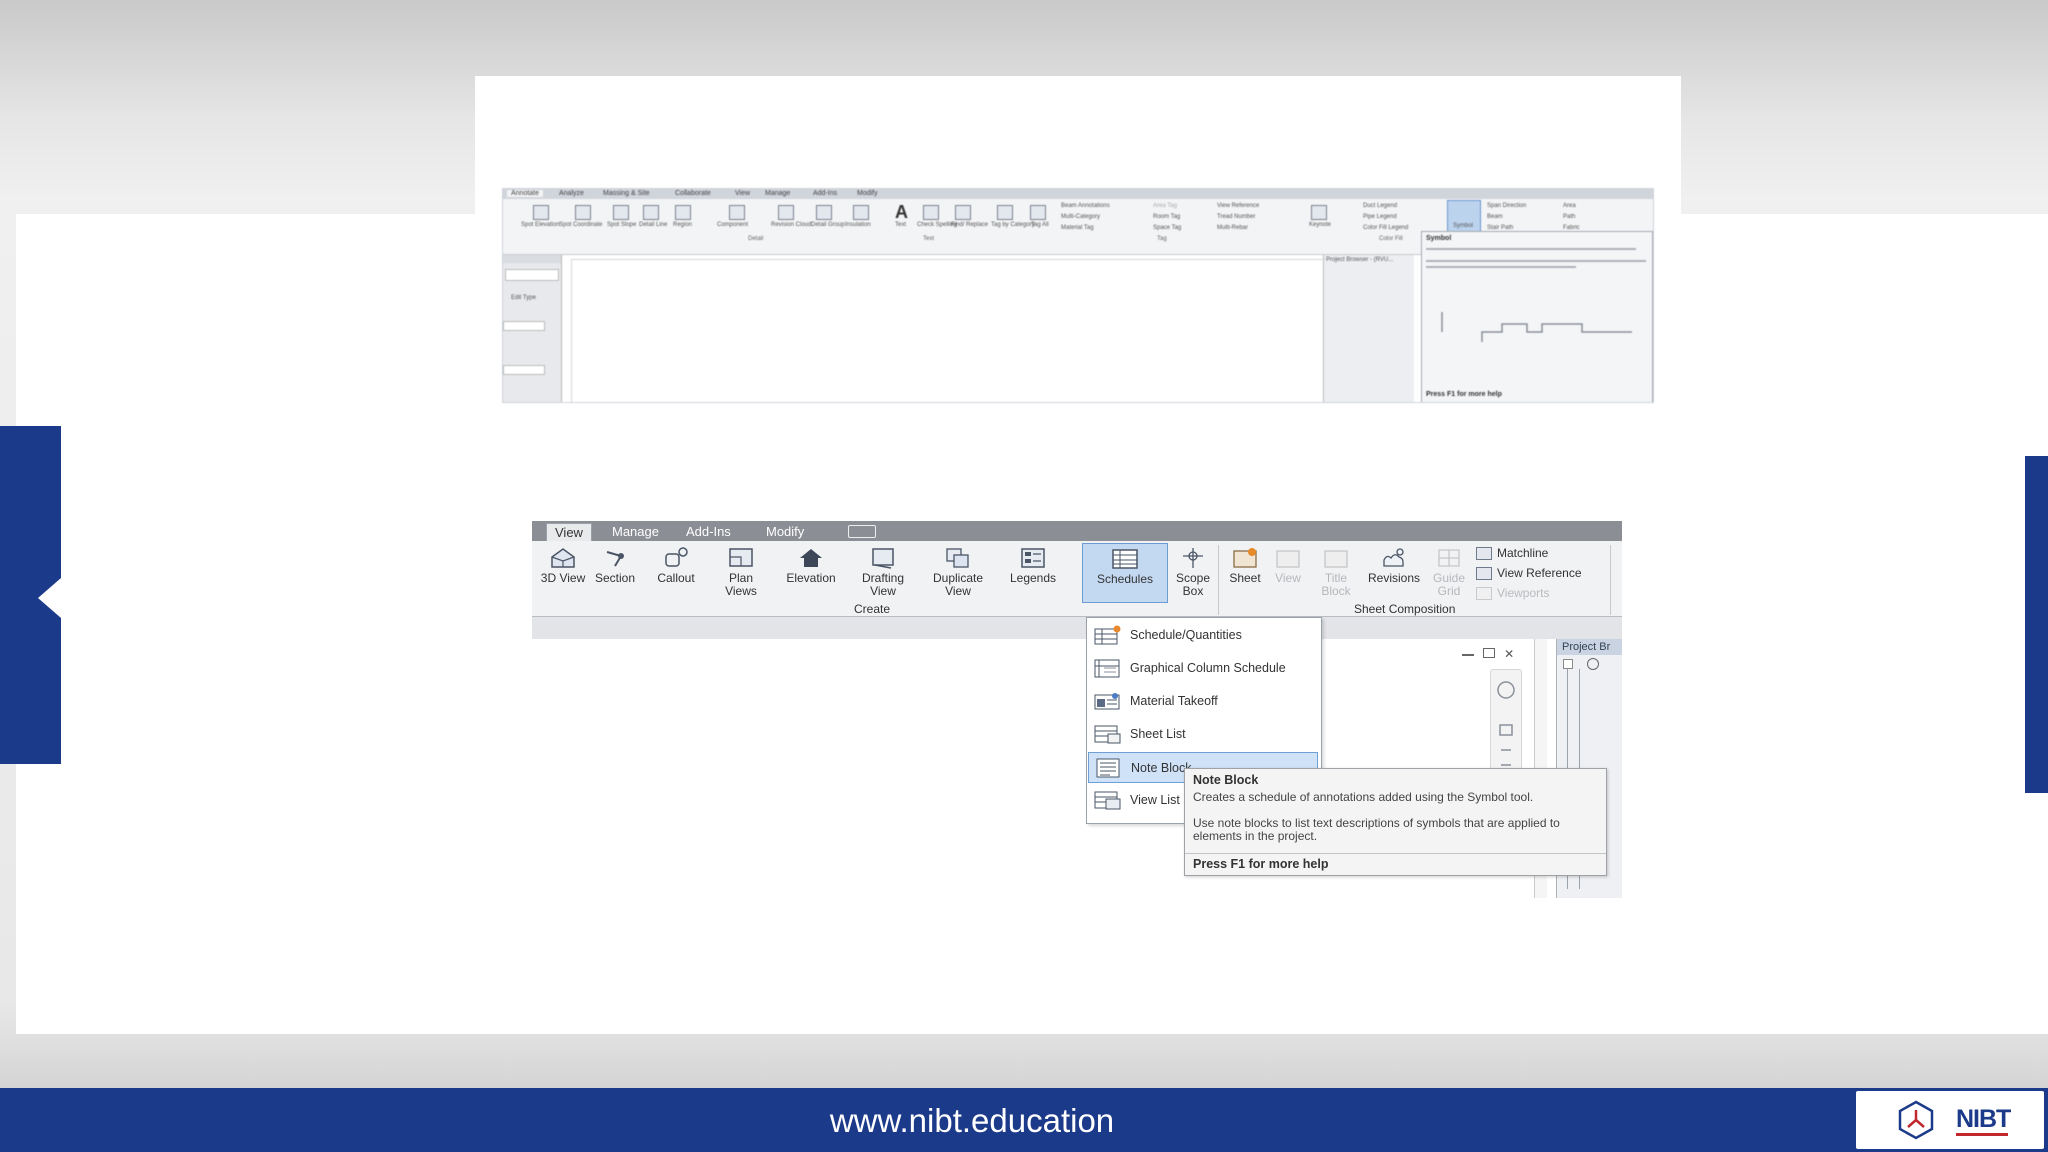  What do you see at coordinates (1569, 206) in the screenshot?
I see `area-symbol-item: Area` at bounding box center [1569, 206].